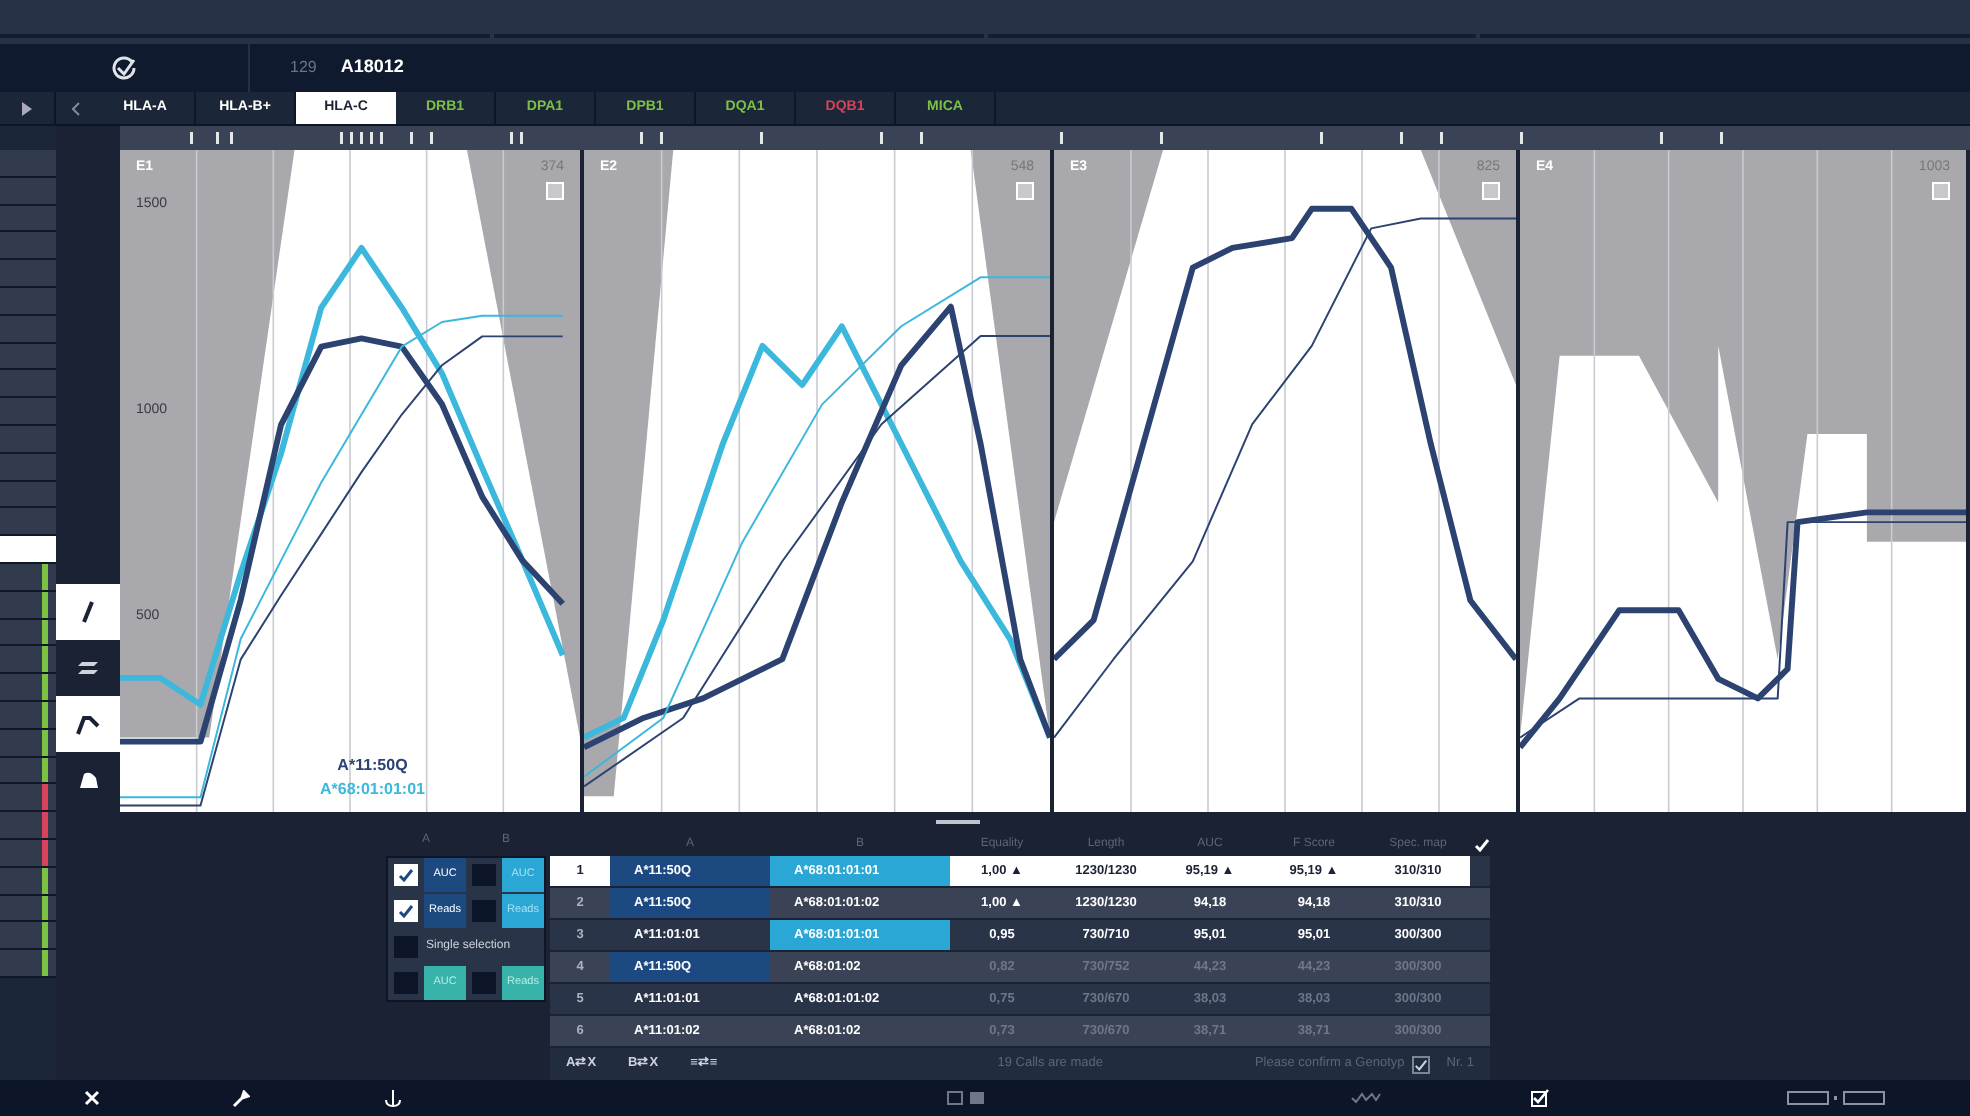 Image resolution: width=1970 pixels, height=1116 pixels. What do you see at coordinates (88, 668) in the screenshot?
I see `layers-icon` at bounding box center [88, 668].